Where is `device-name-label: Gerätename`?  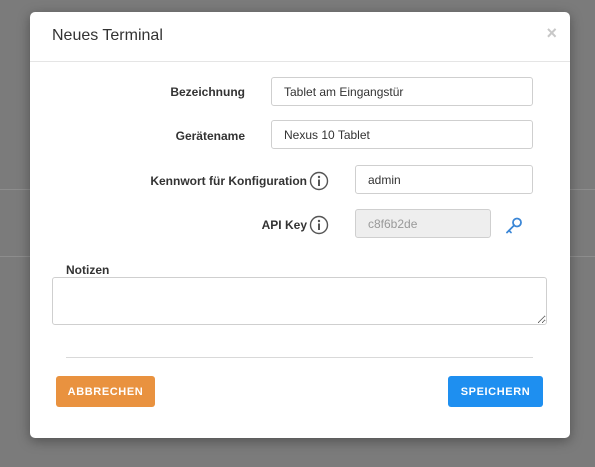 device-name-label: Gerätename is located at coordinates (210, 136).